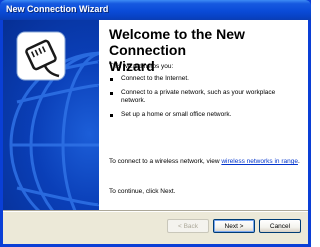 The width and height of the screenshot is (320, 247). What do you see at coordinates (142, 191) in the screenshot?
I see `continue-text: To continue, click Next.` at bounding box center [142, 191].